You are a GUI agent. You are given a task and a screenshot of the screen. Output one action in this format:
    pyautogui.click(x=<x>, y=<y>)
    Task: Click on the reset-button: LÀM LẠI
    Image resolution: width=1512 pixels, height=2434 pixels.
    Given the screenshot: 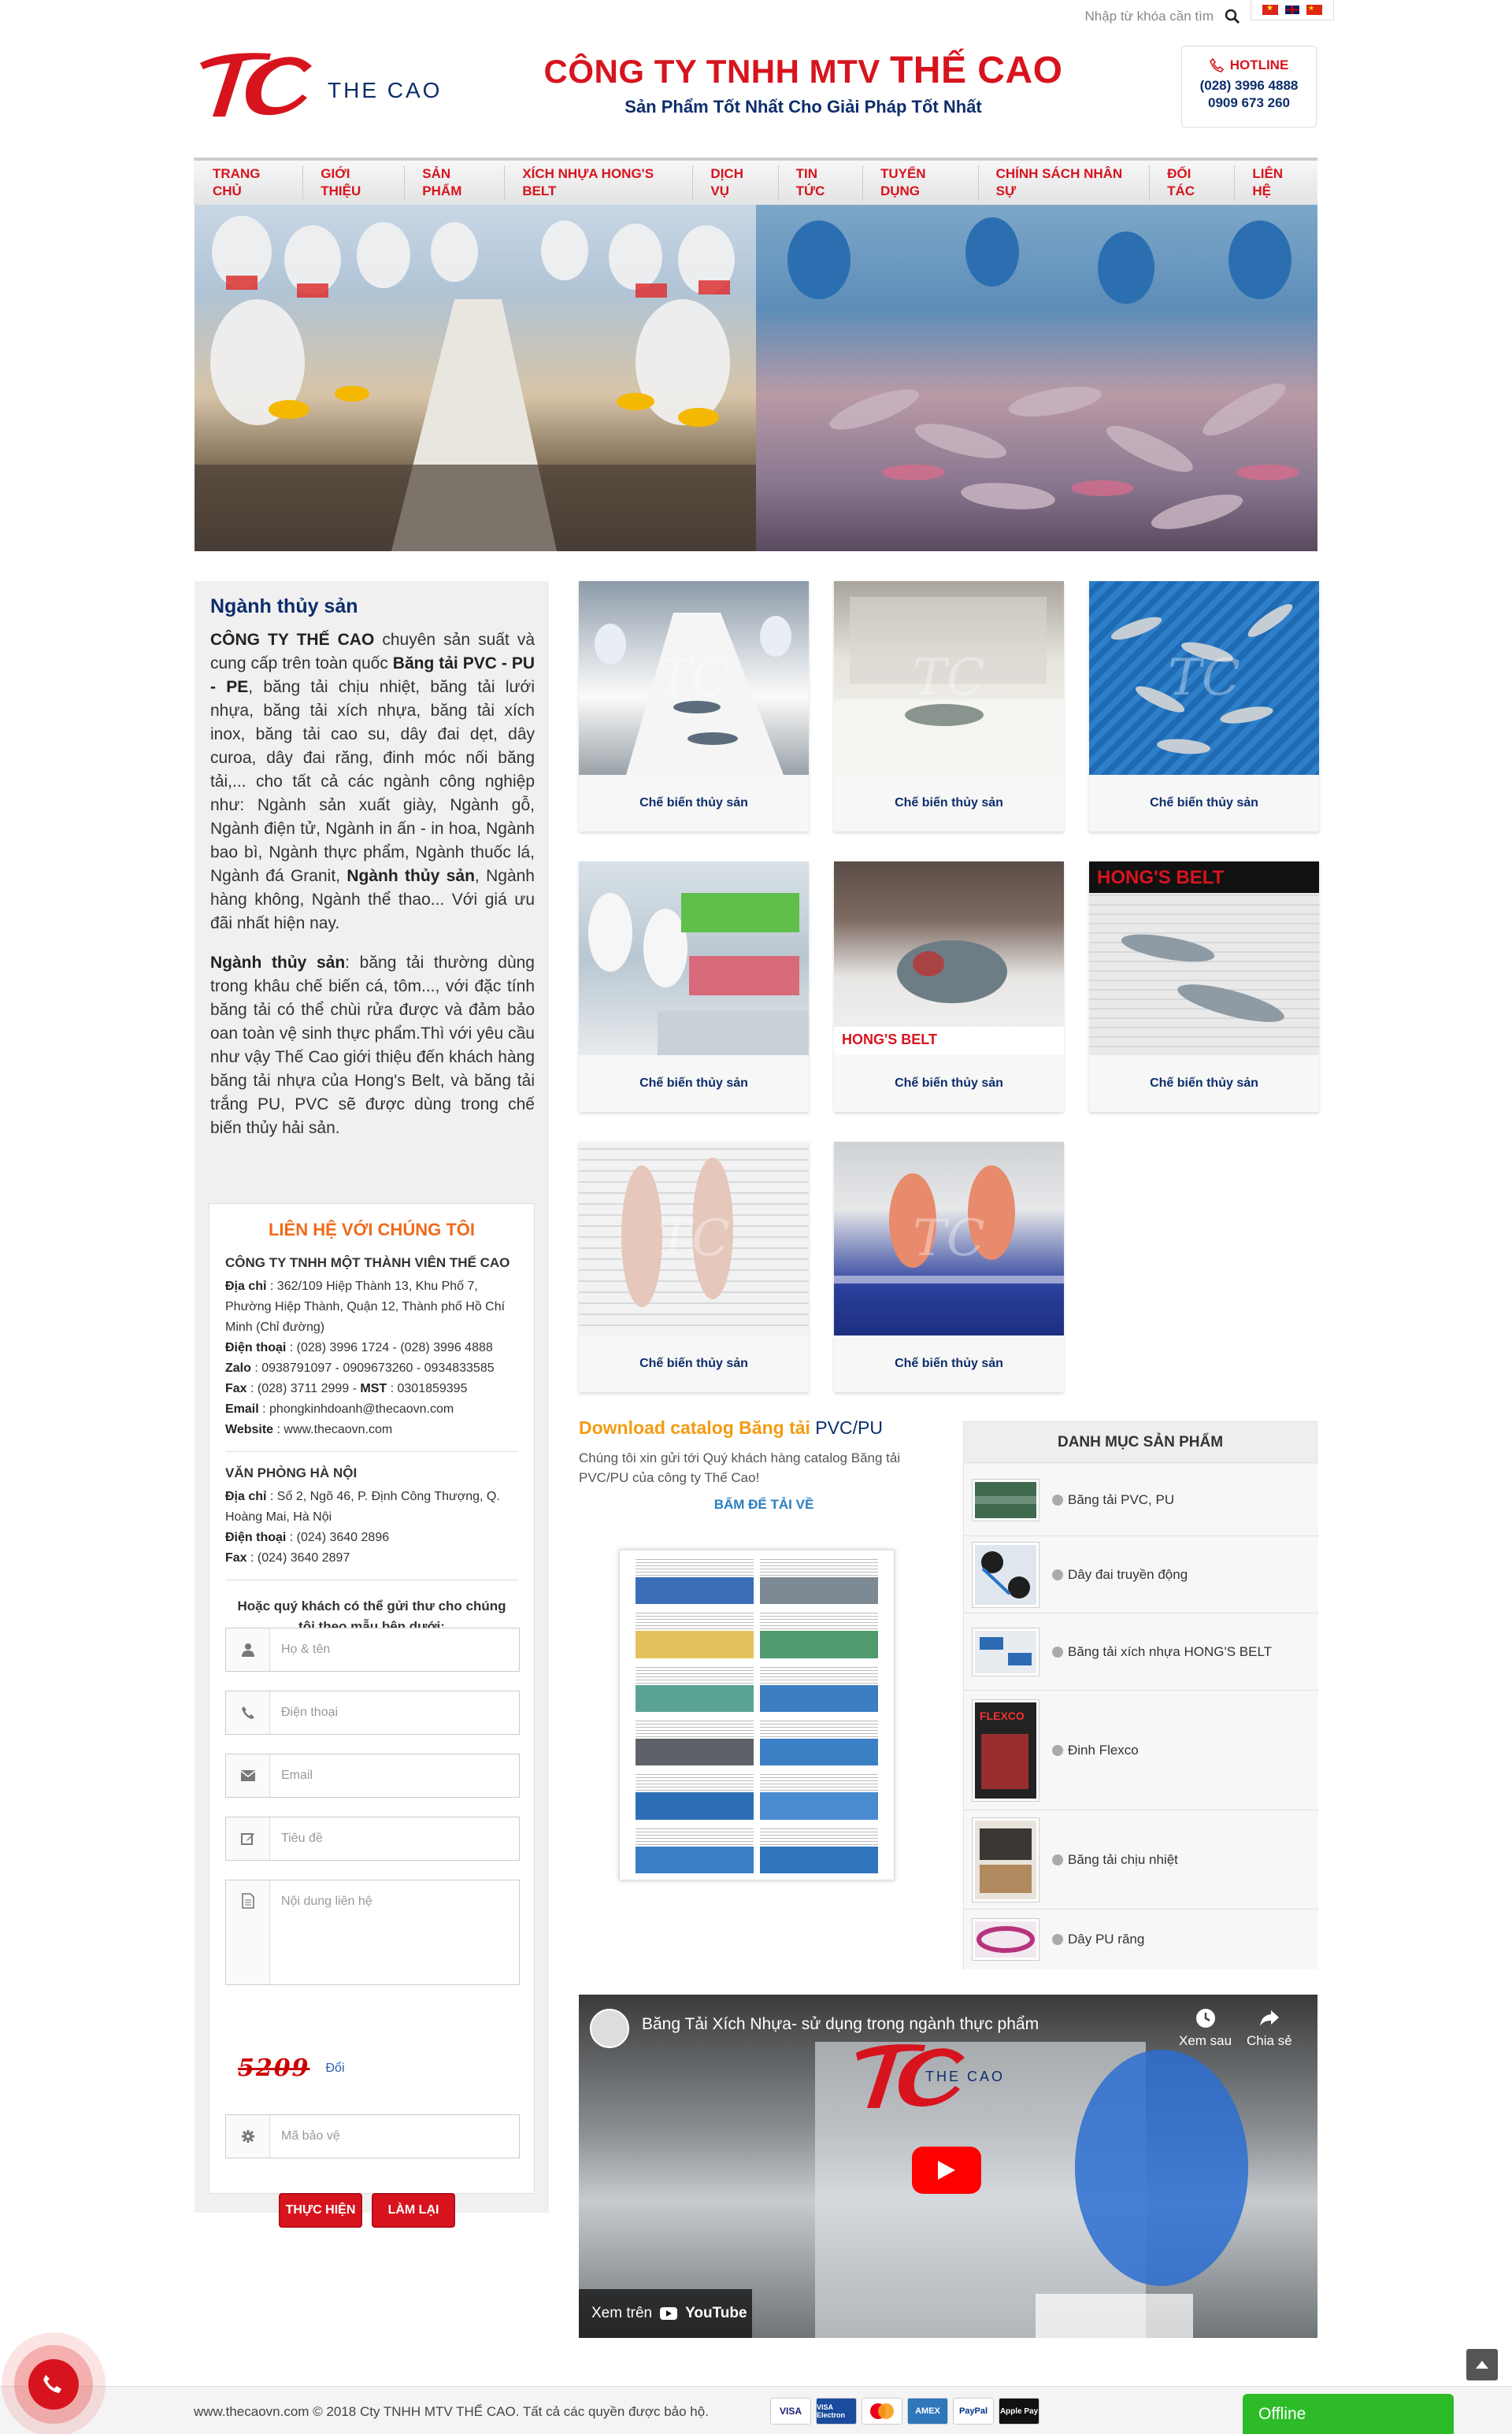 What is the action you would take?
    pyautogui.click(x=413, y=2210)
    